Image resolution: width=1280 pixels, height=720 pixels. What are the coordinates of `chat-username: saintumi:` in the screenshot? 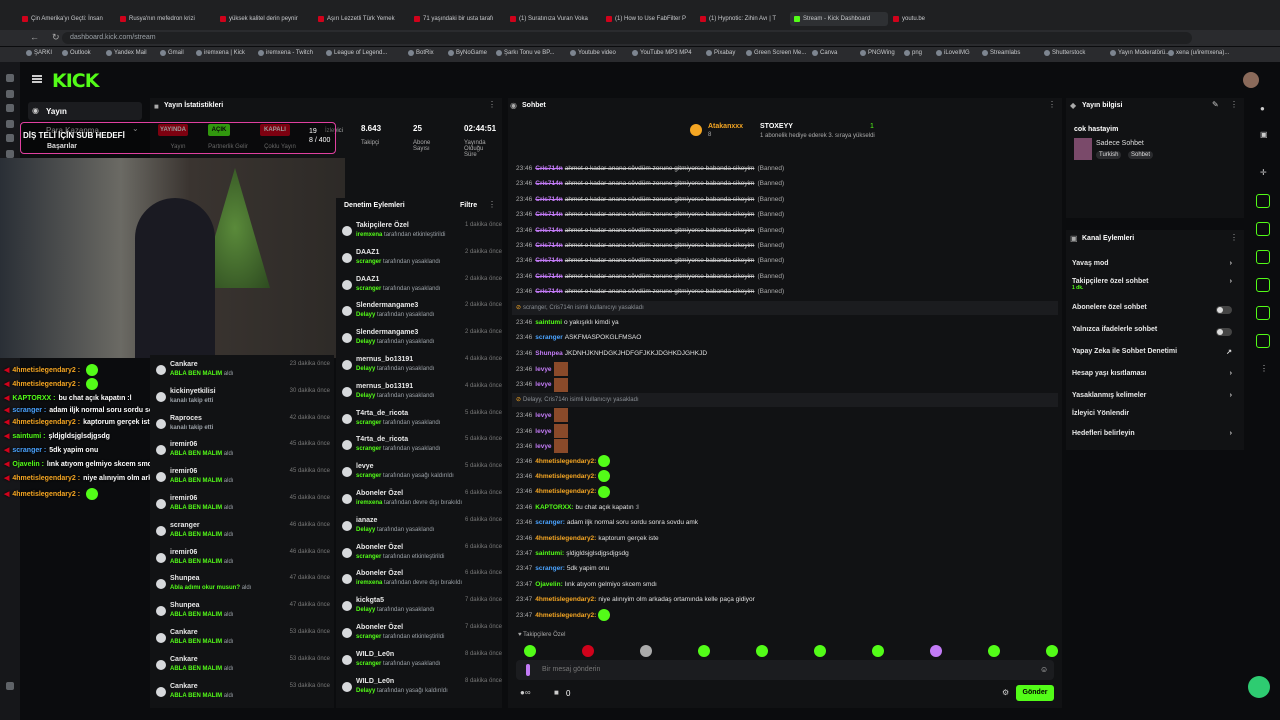 It's located at (549, 553).